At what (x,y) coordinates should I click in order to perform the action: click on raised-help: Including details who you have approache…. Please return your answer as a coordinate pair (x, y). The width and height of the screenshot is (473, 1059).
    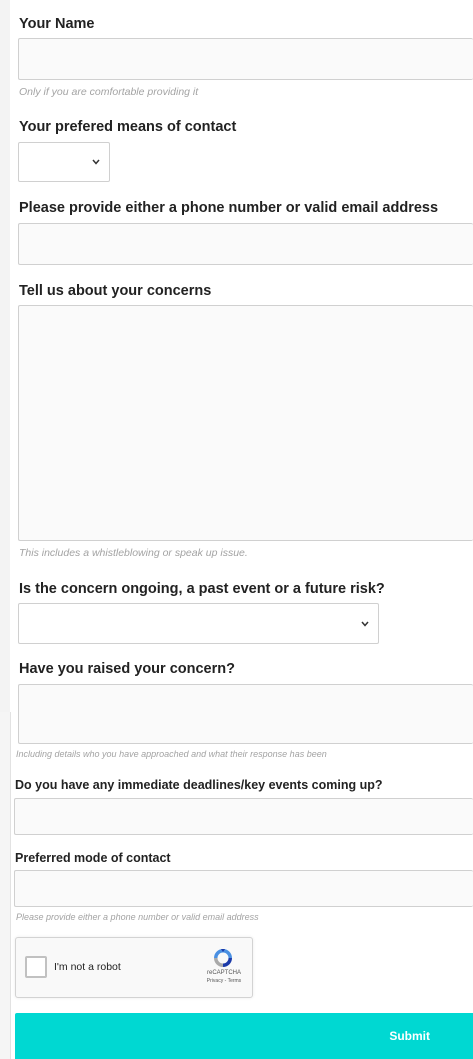
    Looking at the image, I should click on (171, 754).